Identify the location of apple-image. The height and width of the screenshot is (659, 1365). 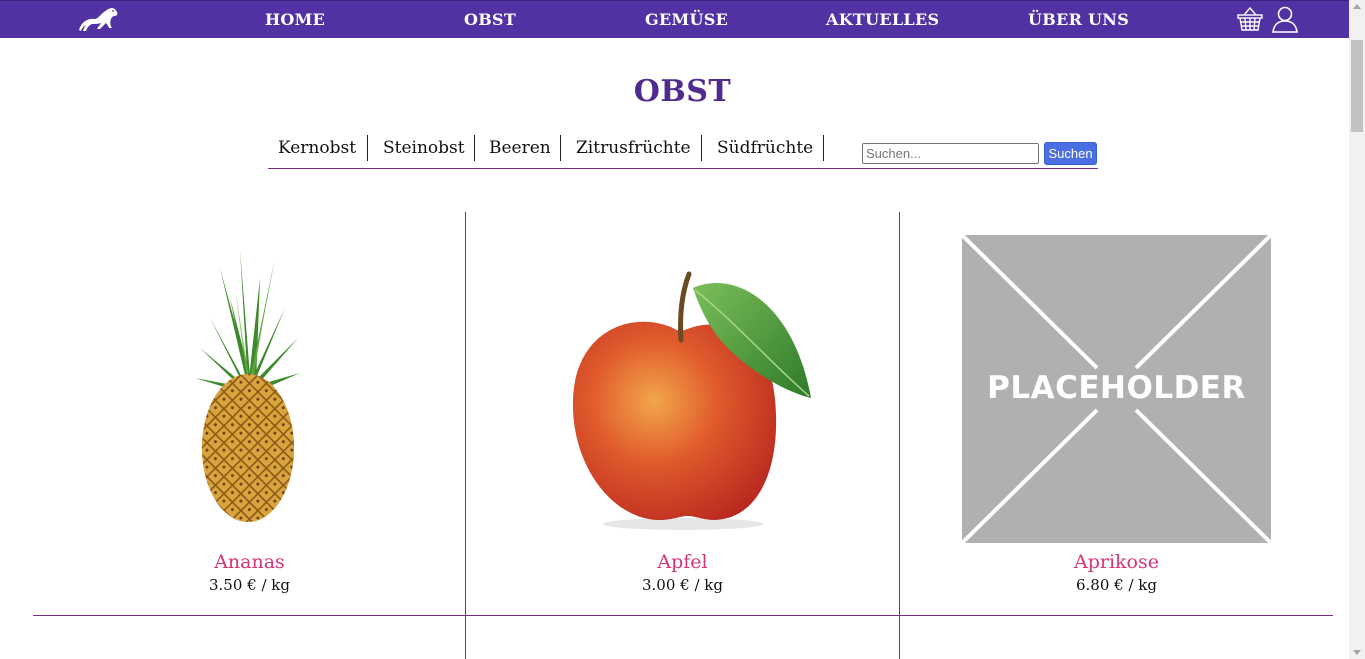
(690, 402).